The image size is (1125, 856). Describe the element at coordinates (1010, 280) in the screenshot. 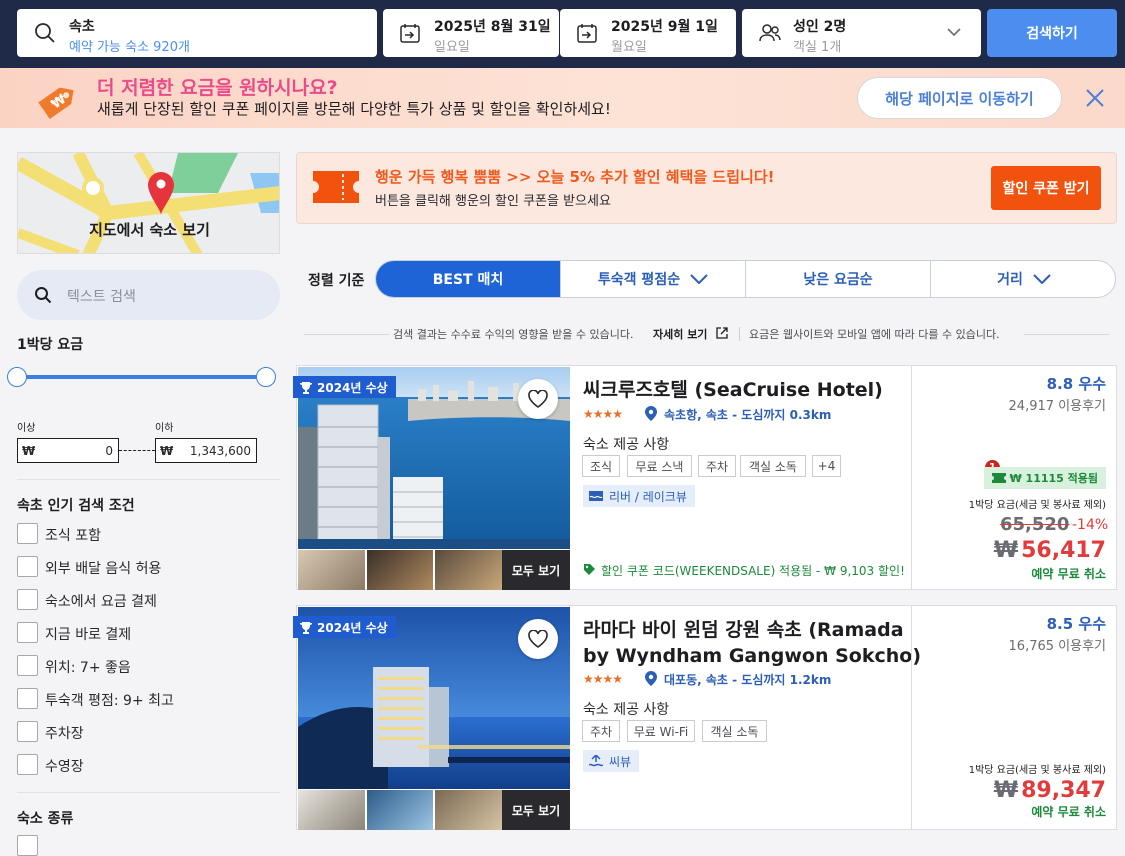

I see `sort-option-label: 거리` at that location.